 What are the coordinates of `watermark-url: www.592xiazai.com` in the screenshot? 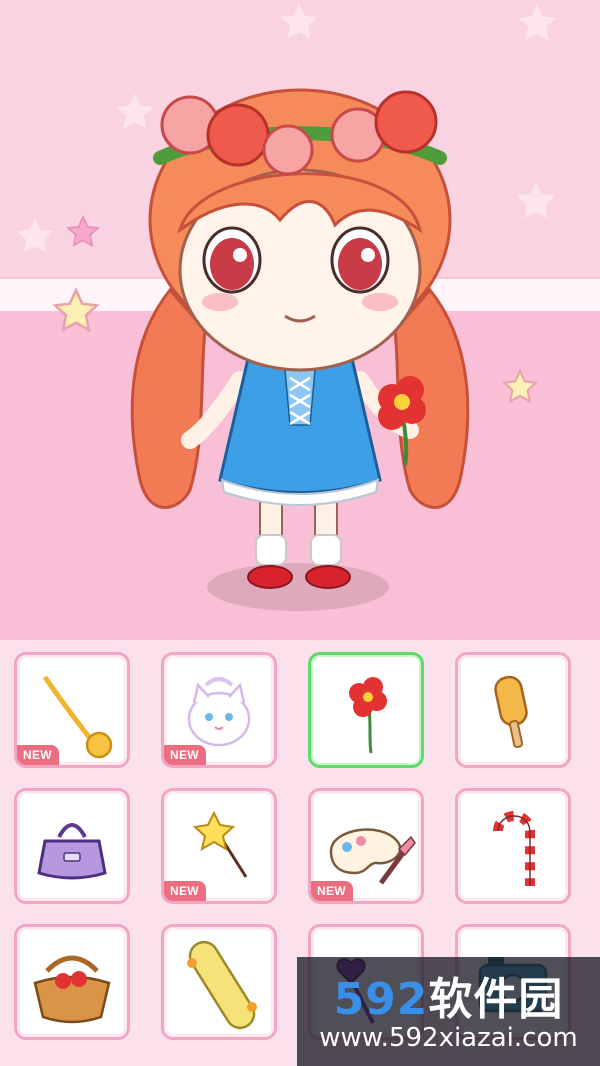 It's located at (448, 1038).